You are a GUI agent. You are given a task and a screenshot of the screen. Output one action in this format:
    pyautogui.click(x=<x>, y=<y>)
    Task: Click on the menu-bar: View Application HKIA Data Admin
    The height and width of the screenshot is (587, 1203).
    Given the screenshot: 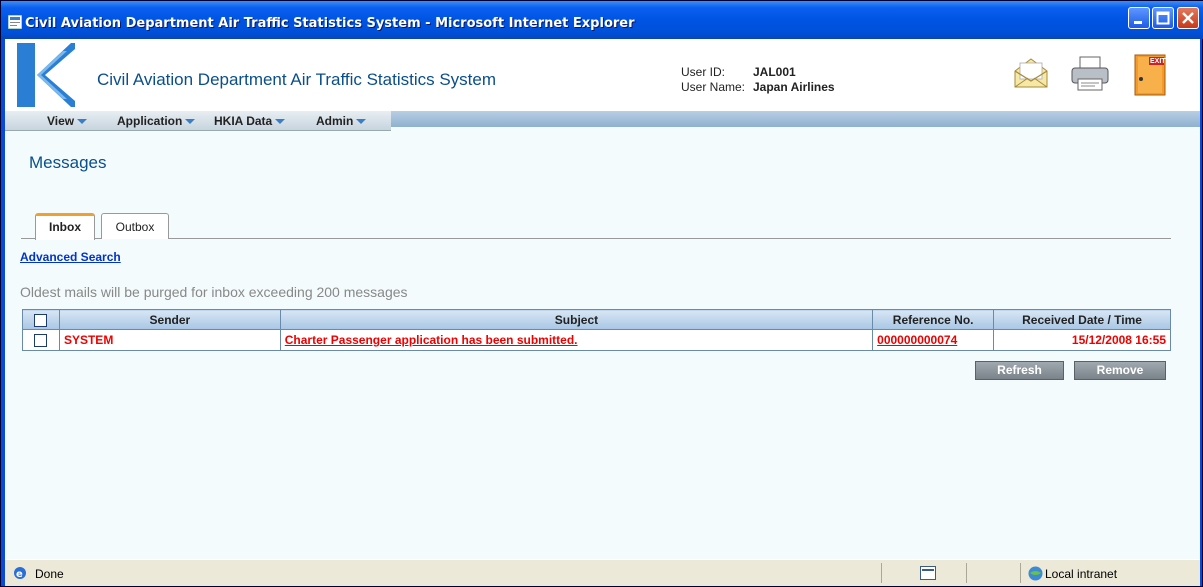 What is the action you would take?
    pyautogui.click(x=602, y=121)
    